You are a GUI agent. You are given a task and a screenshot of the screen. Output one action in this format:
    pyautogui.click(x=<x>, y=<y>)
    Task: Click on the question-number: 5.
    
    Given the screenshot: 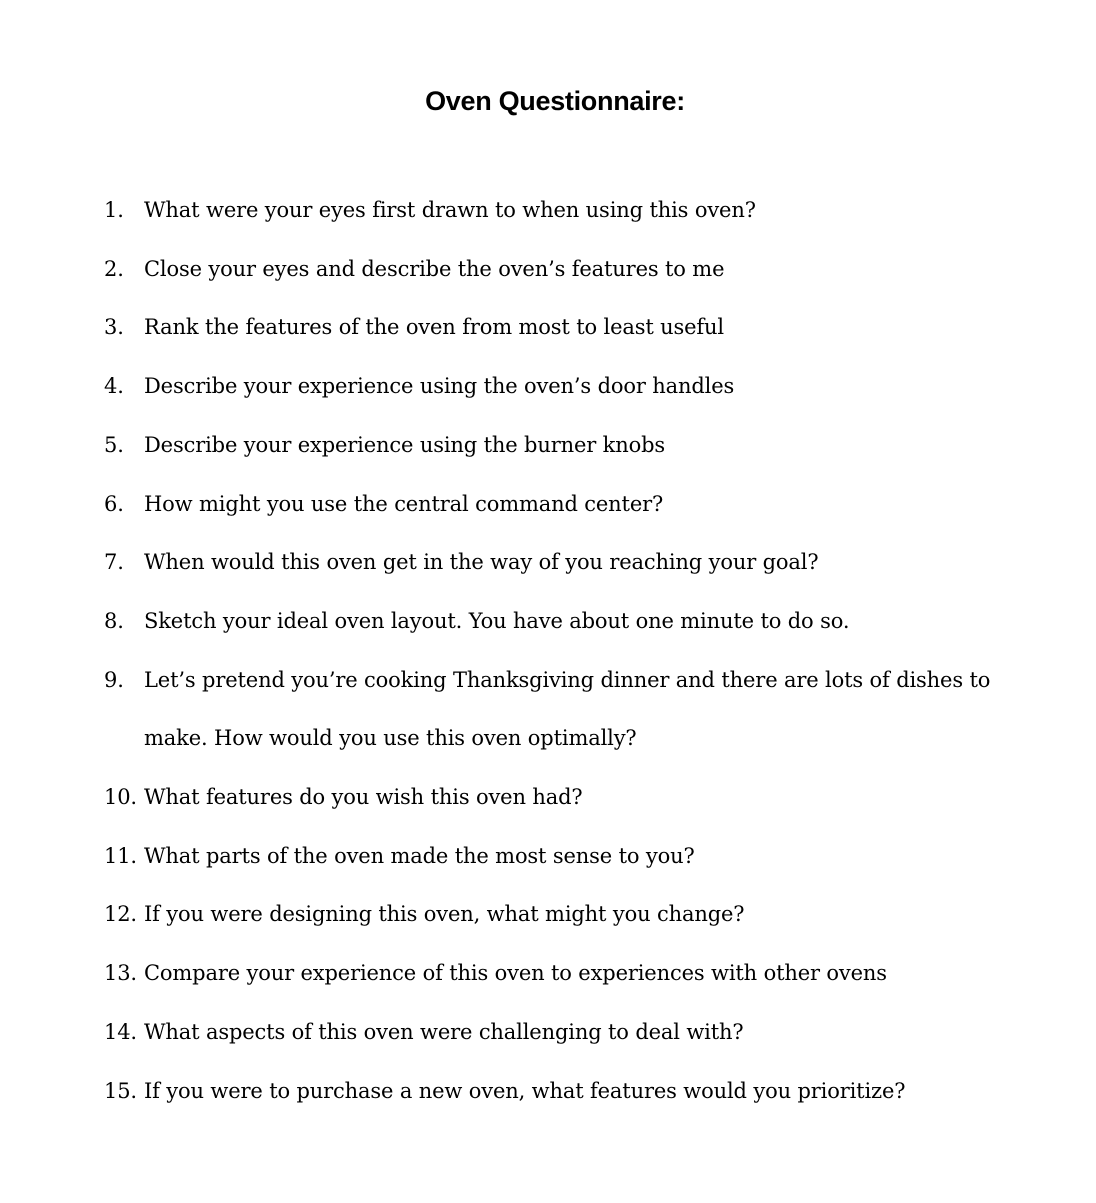 What is the action you would take?
    pyautogui.click(x=114, y=444)
    